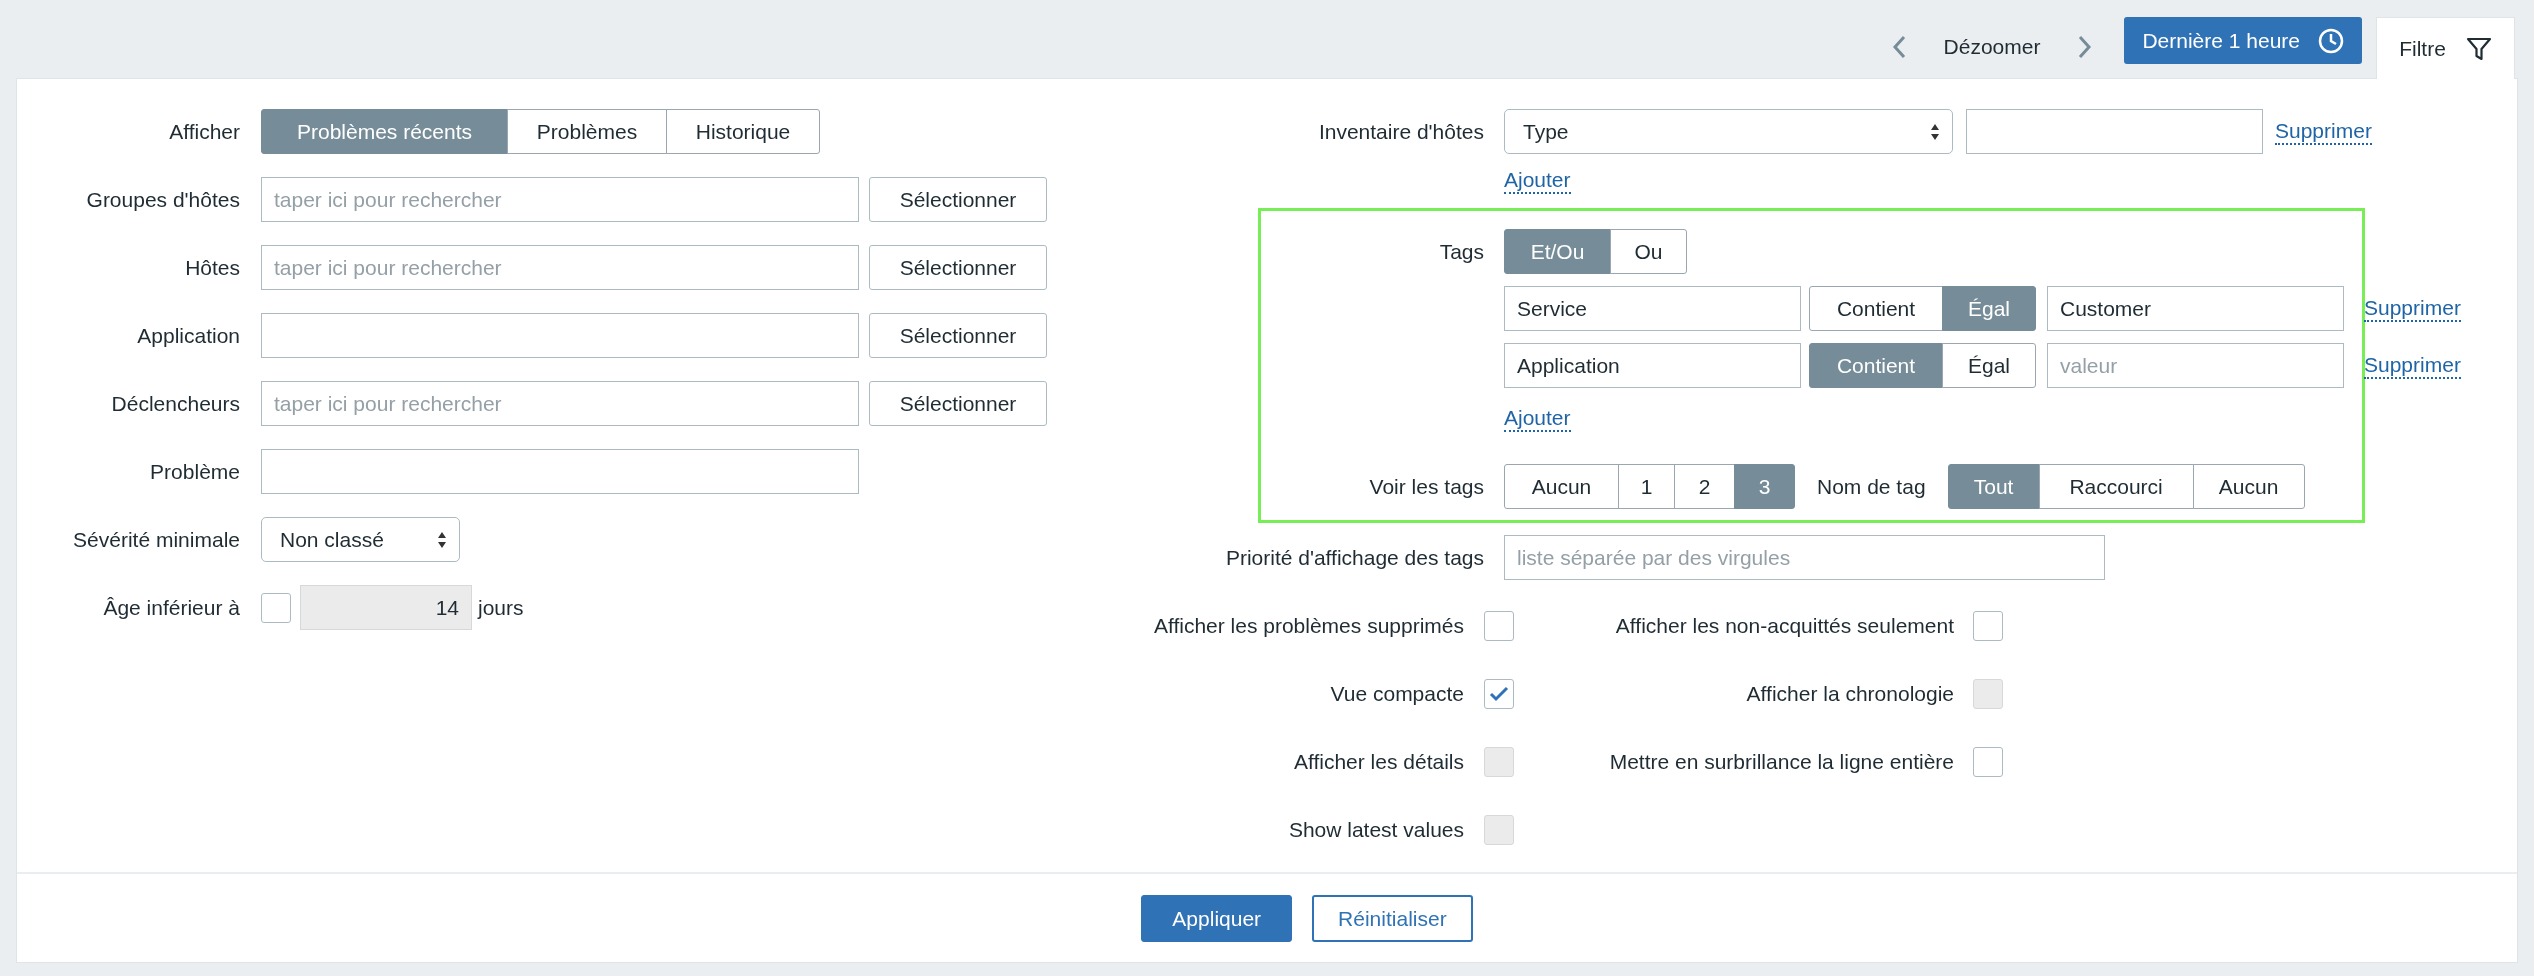 This screenshot has width=2534, height=976. Describe the element at coordinates (175, 403) in the screenshot. I see `field-label: Déclencheurs` at that location.